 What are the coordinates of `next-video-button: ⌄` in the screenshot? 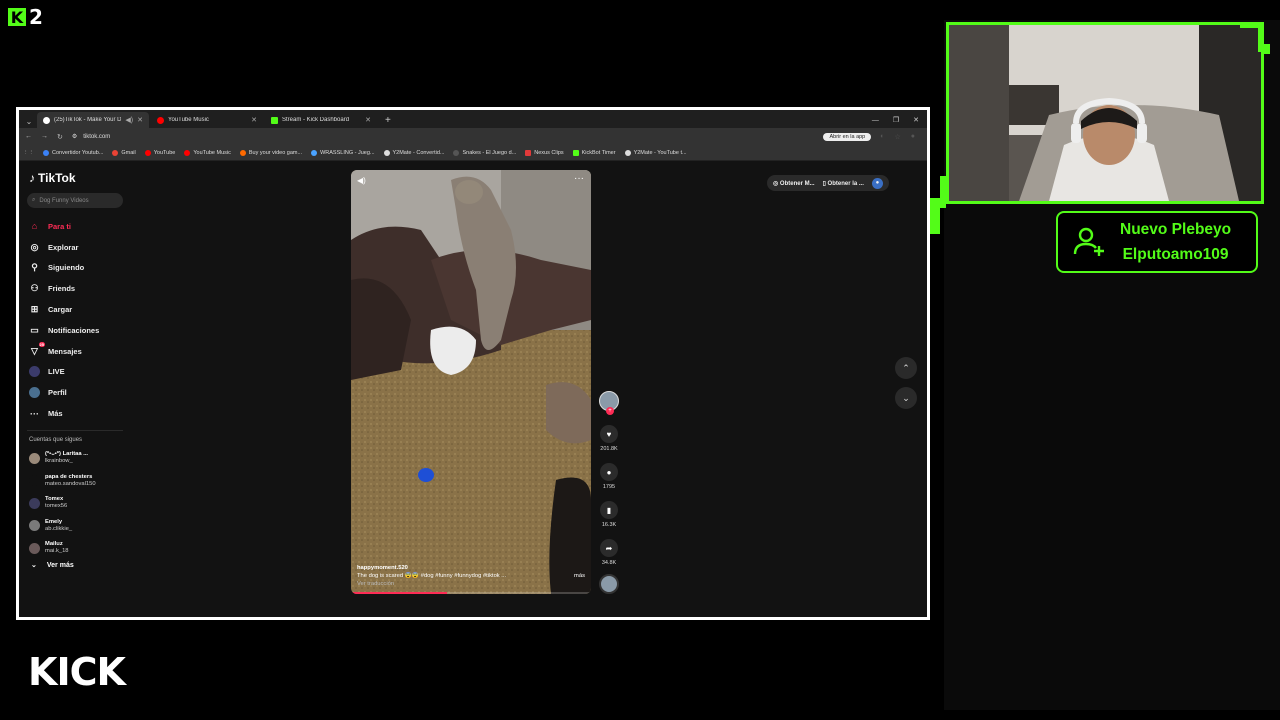 It's located at (906, 398).